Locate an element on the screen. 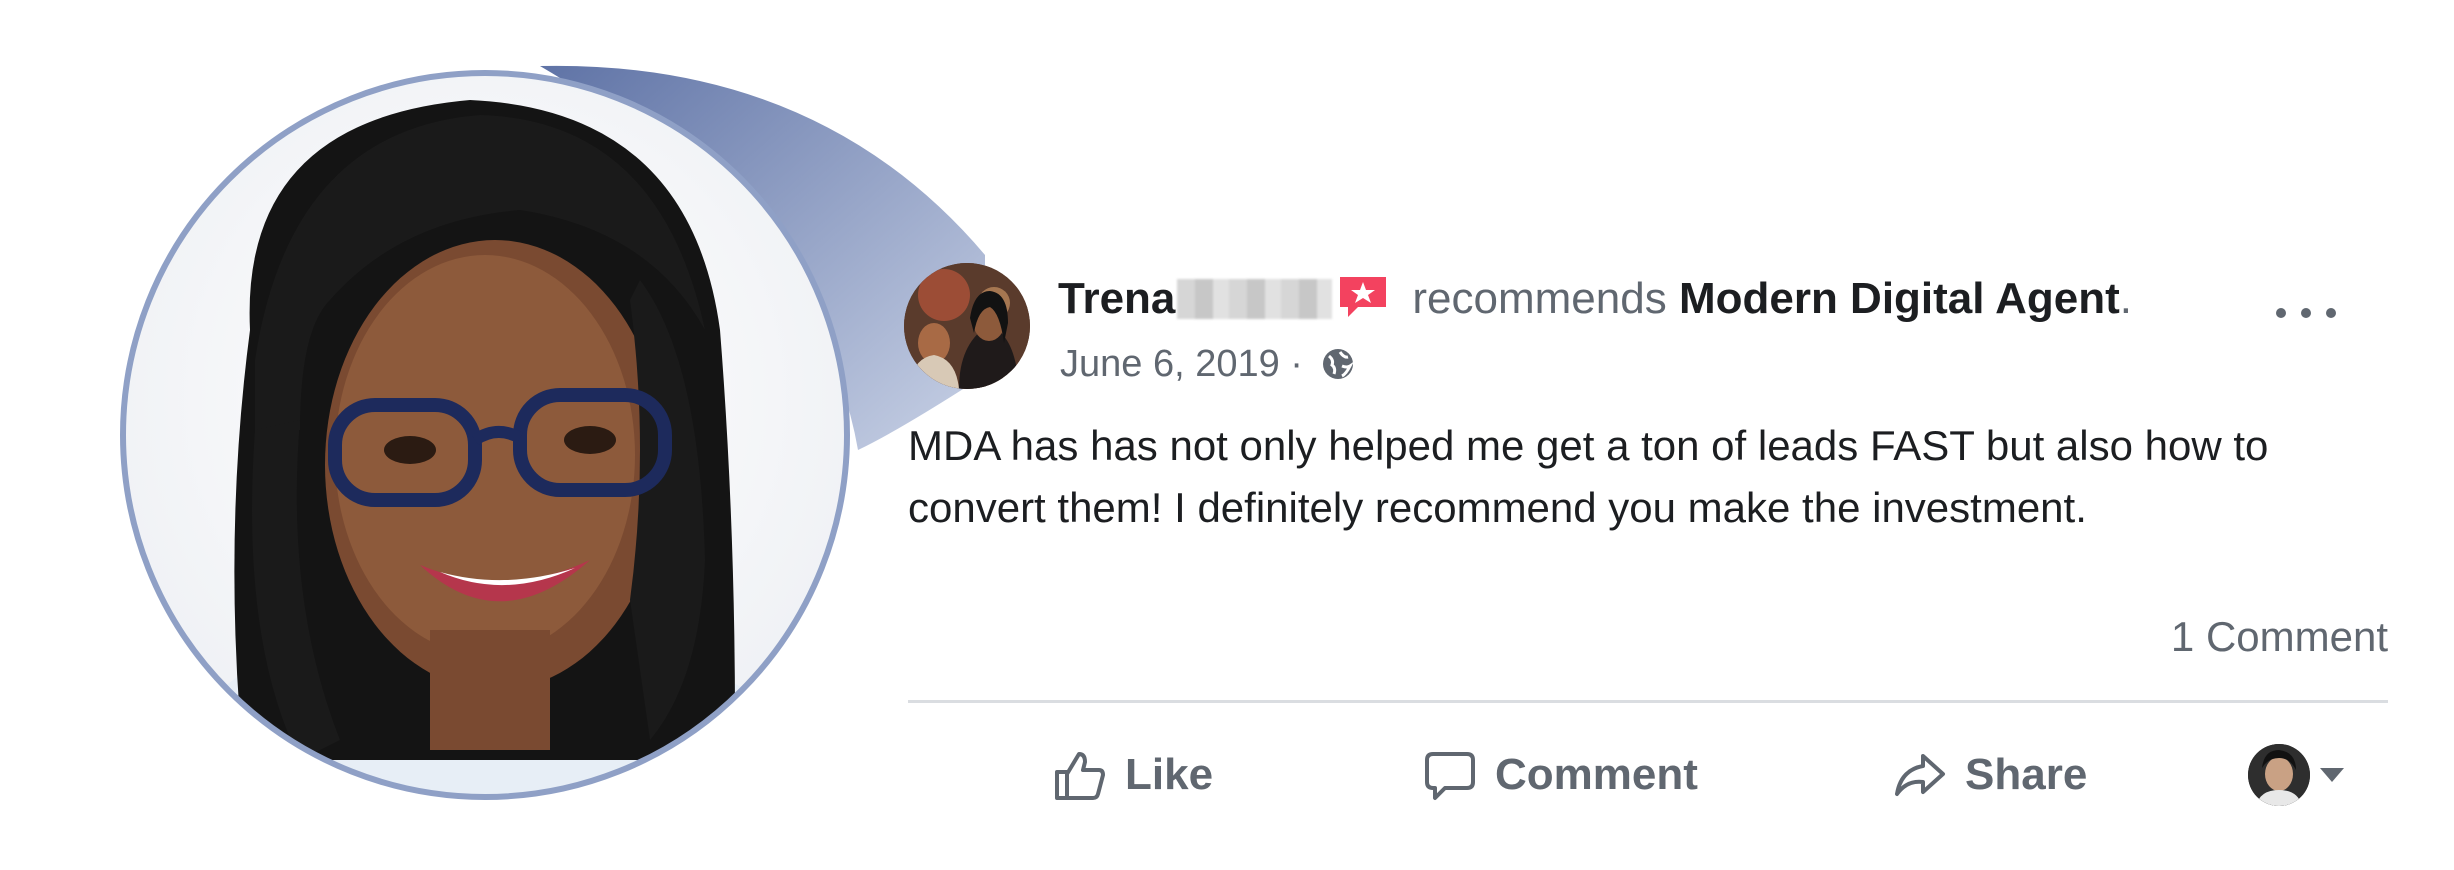  share-button: Share is located at coordinates (1990, 775).